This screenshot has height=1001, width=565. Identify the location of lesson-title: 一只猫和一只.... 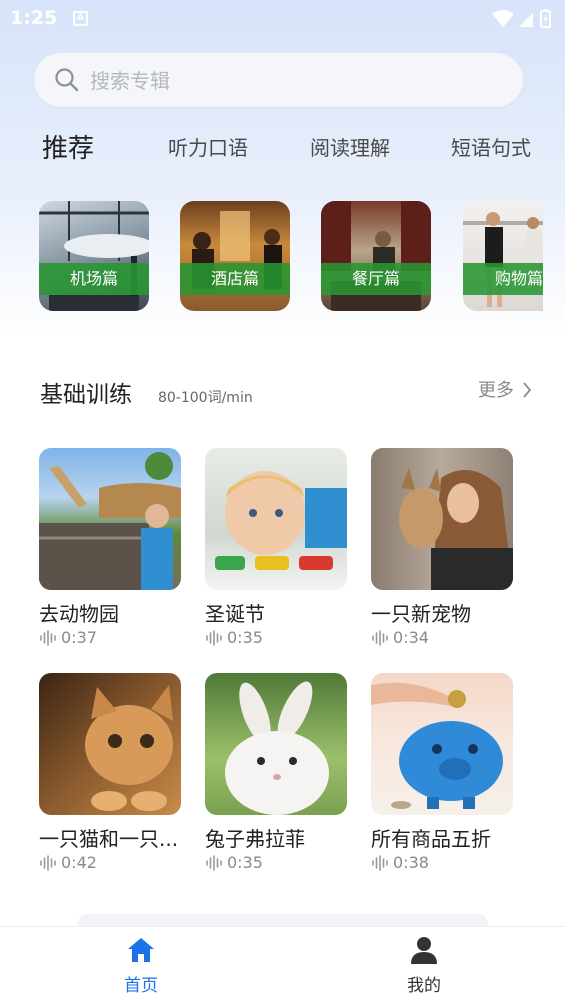
(109, 839).